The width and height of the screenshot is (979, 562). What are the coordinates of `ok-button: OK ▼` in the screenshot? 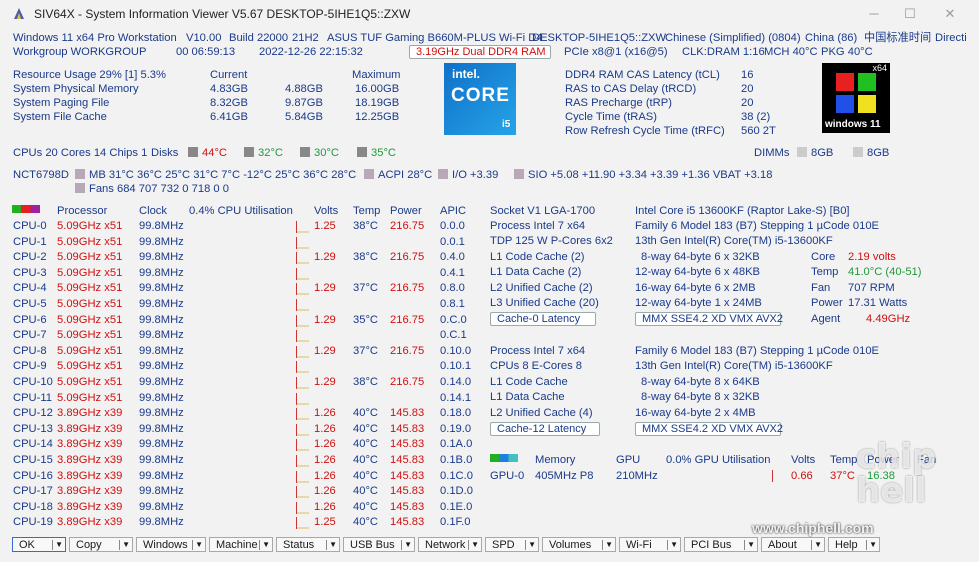 It's located at (39, 544).